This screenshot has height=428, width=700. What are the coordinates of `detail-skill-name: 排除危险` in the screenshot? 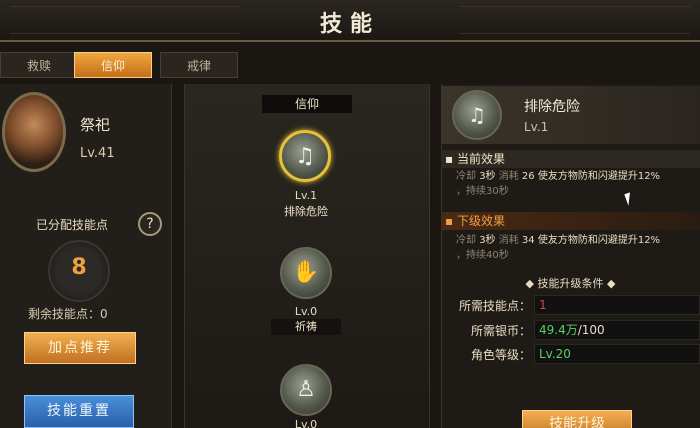 It's located at (552, 107).